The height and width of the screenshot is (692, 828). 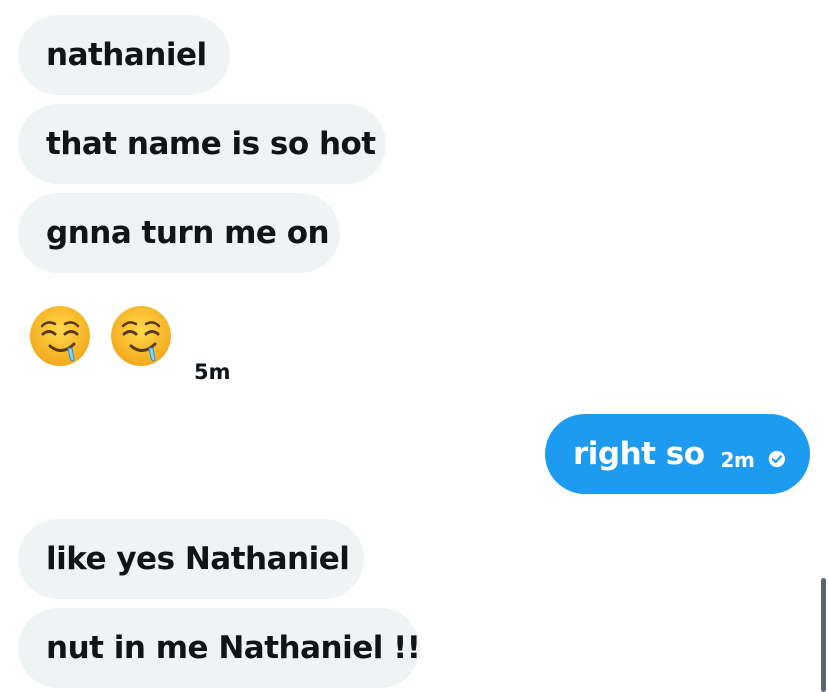 I want to click on message-text: nathaniel, so click(x=126, y=55).